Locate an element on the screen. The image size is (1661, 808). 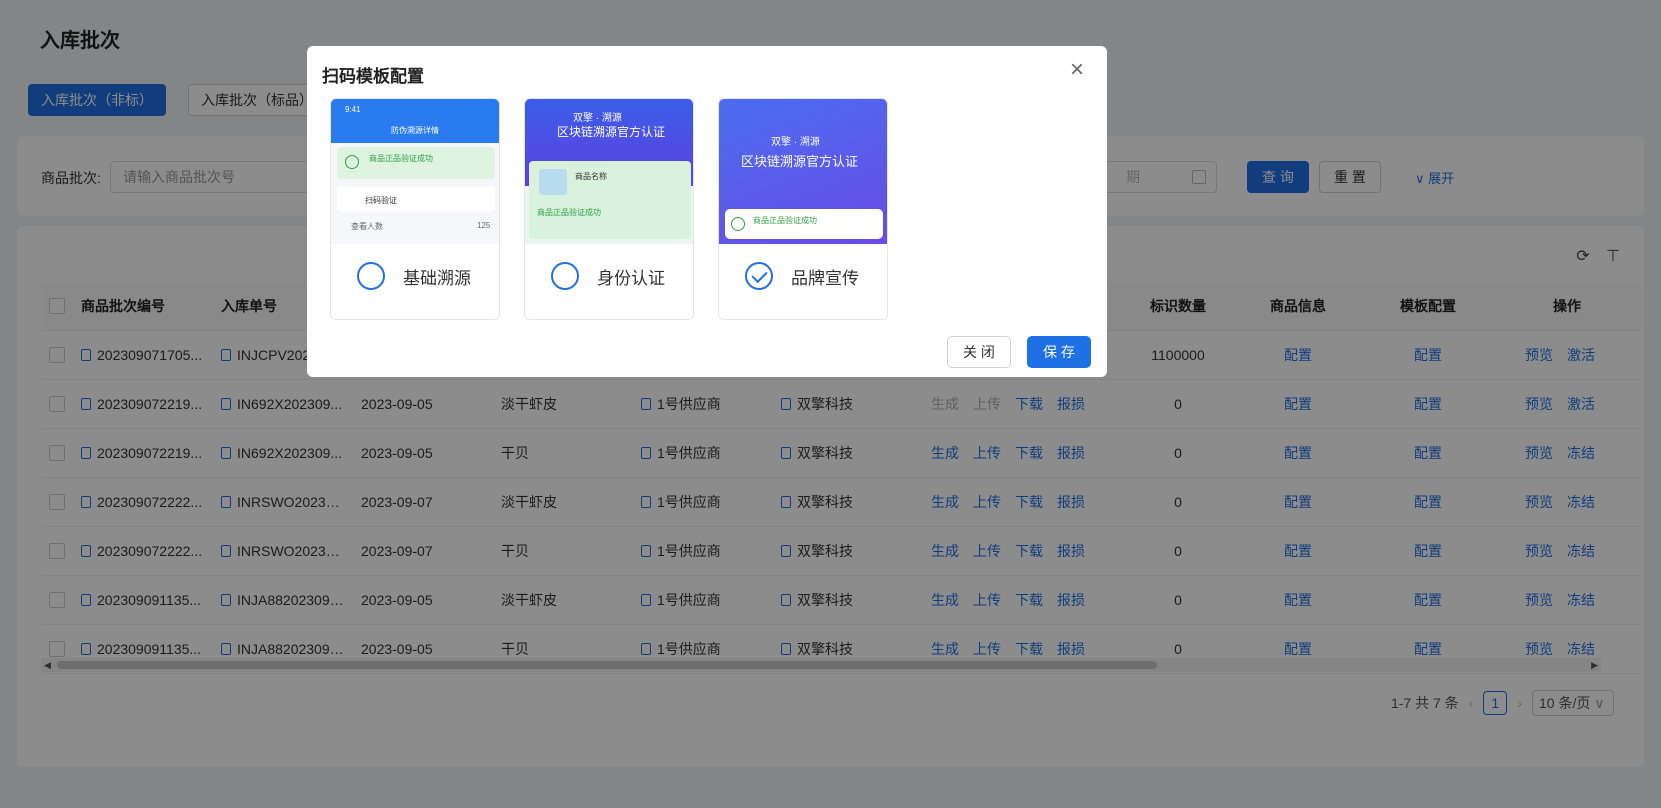
template-card-brand: 双擎 · 溯源 区块链溯源官方认证 商品正品验证成功 品牌宣传 is located at coordinates (803, 209).